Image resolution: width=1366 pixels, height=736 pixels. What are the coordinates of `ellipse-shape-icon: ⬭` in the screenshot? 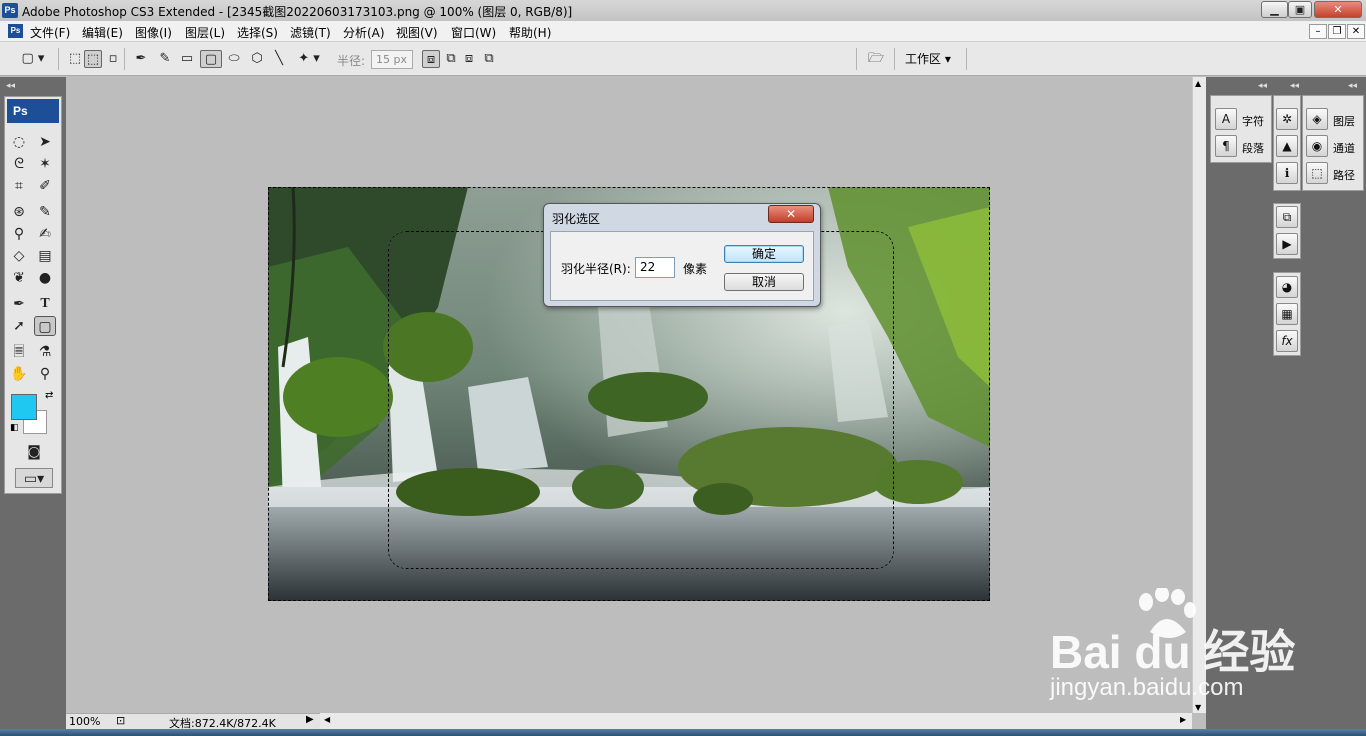 It's located at (234, 59).